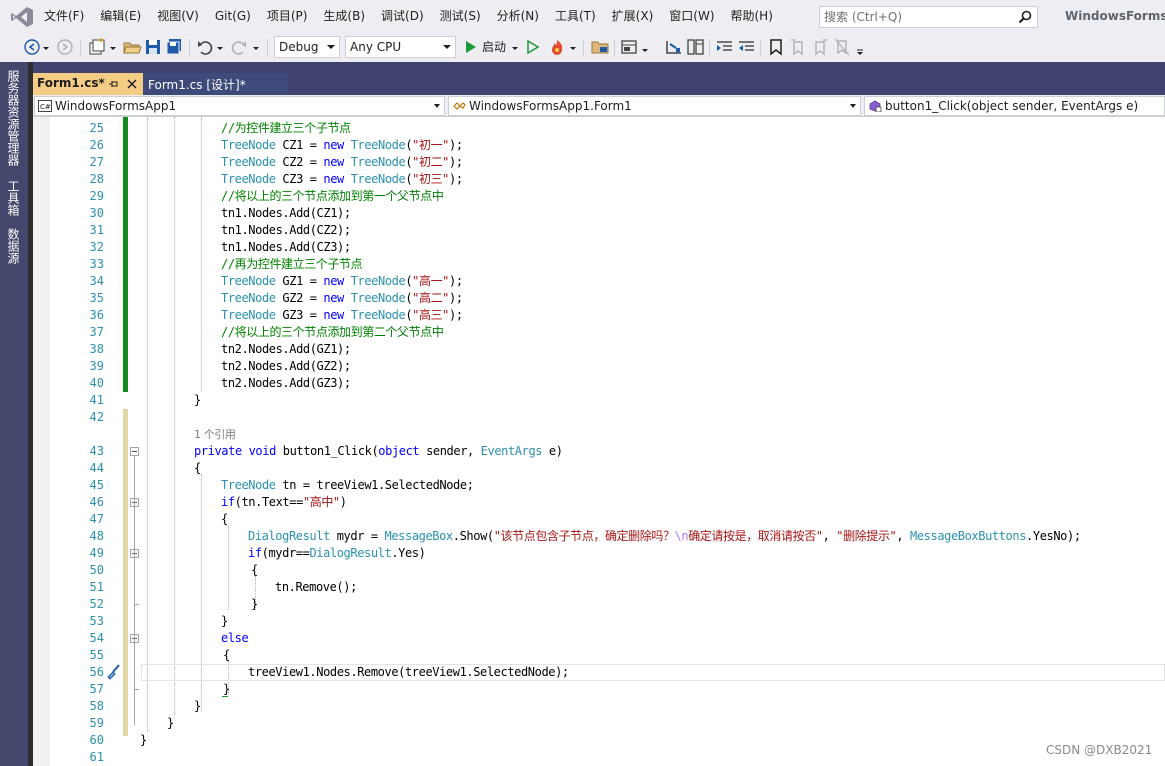  What do you see at coordinates (220, 47) in the screenshot?
I see `undo-dropdown-icon` at bounding box center [220, 47].